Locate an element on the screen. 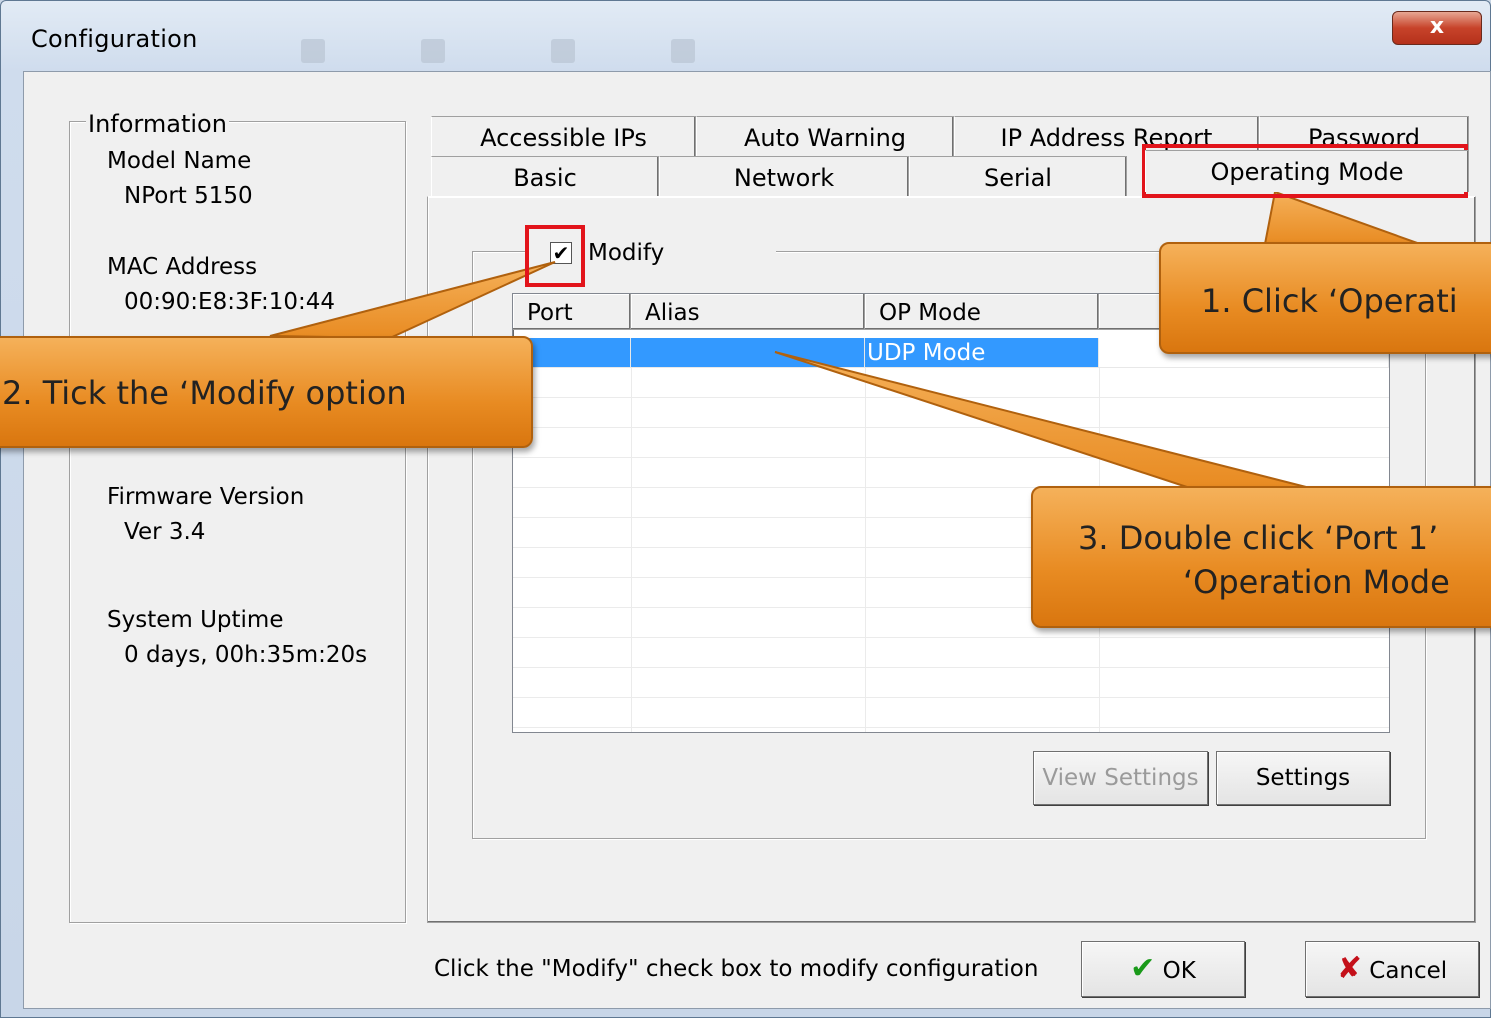  callout-step-2-text: 2. Tick the ‘Modify option is located at coordinates (204, 393).